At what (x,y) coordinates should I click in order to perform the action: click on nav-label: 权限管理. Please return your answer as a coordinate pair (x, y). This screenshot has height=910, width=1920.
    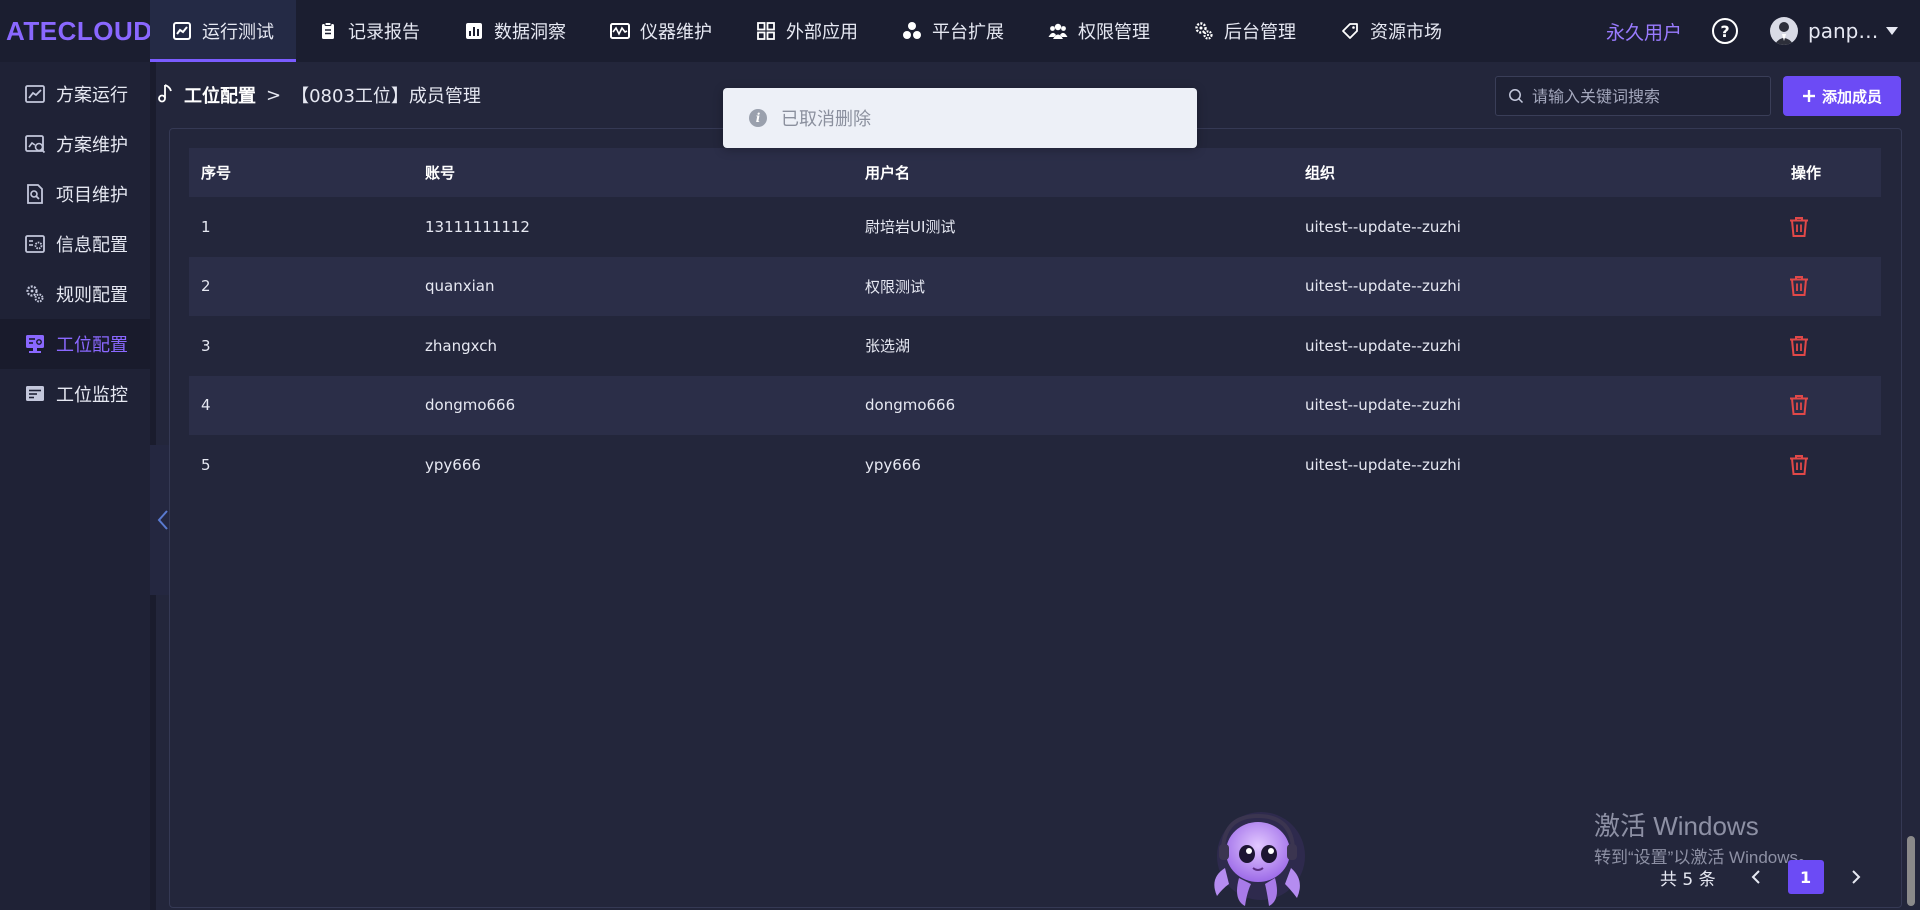
    Looking at the image, I should click on (1114, 32).